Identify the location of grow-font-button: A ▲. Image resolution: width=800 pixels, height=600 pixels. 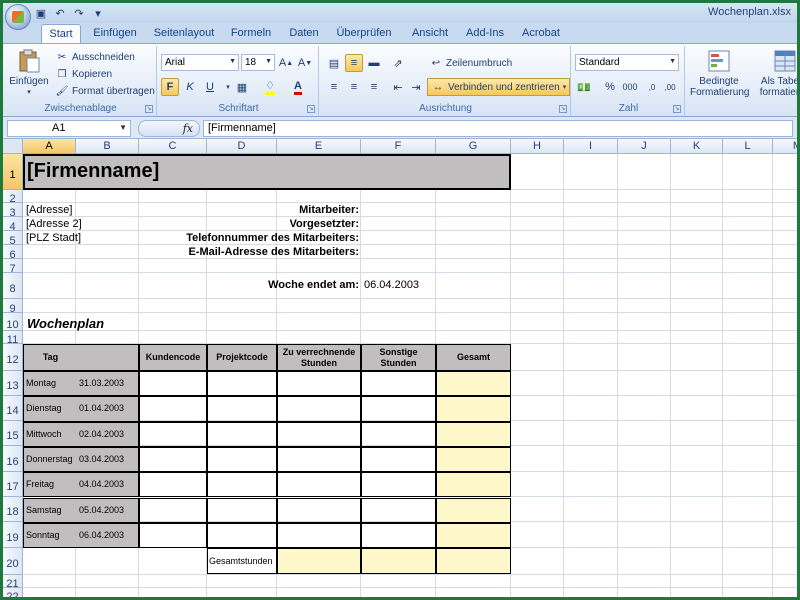
(286, 63).